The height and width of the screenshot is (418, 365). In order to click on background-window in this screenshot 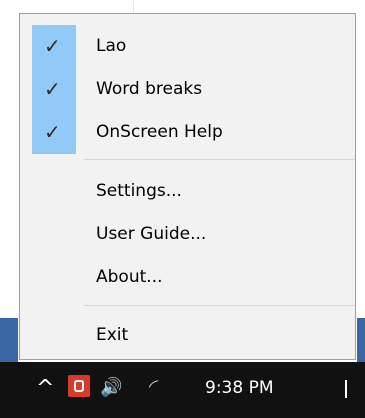, I will do `click(360, 159)`.